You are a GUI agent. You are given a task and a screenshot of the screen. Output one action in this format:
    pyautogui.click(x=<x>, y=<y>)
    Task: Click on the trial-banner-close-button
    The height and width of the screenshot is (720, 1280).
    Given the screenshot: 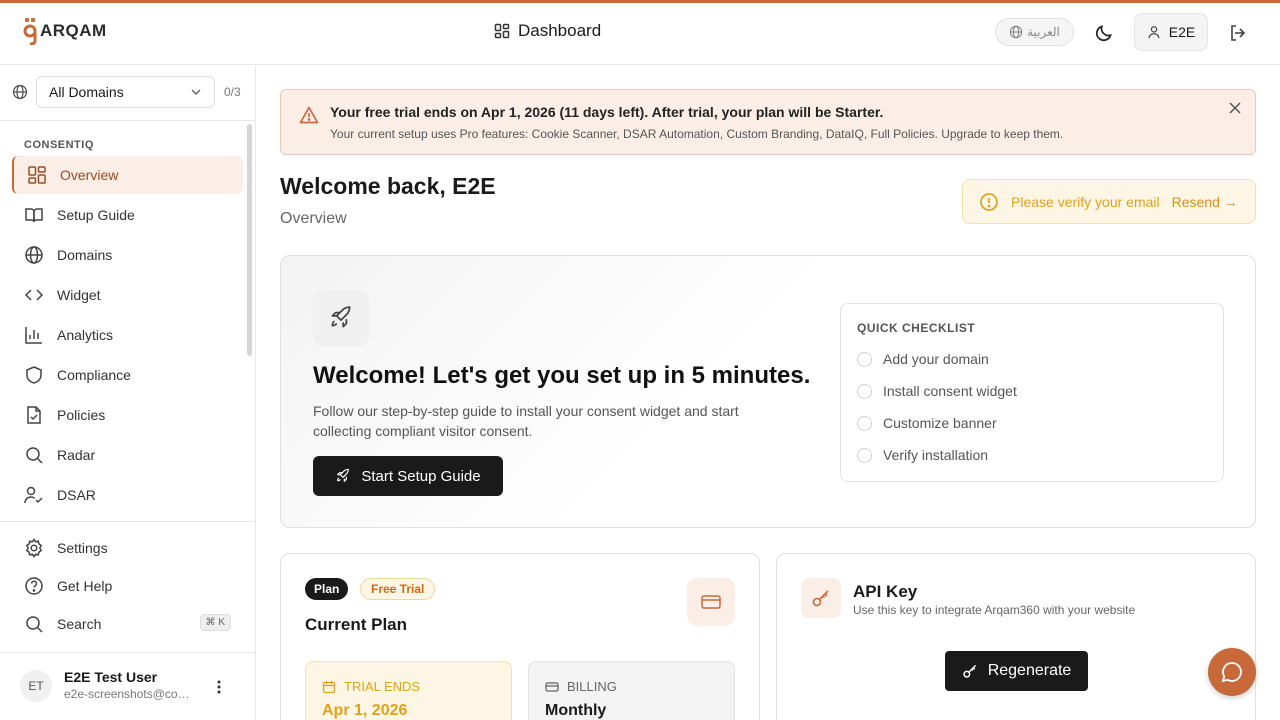 What is the action you would take?
    pyautogui.click(x=1235, y=108)
    